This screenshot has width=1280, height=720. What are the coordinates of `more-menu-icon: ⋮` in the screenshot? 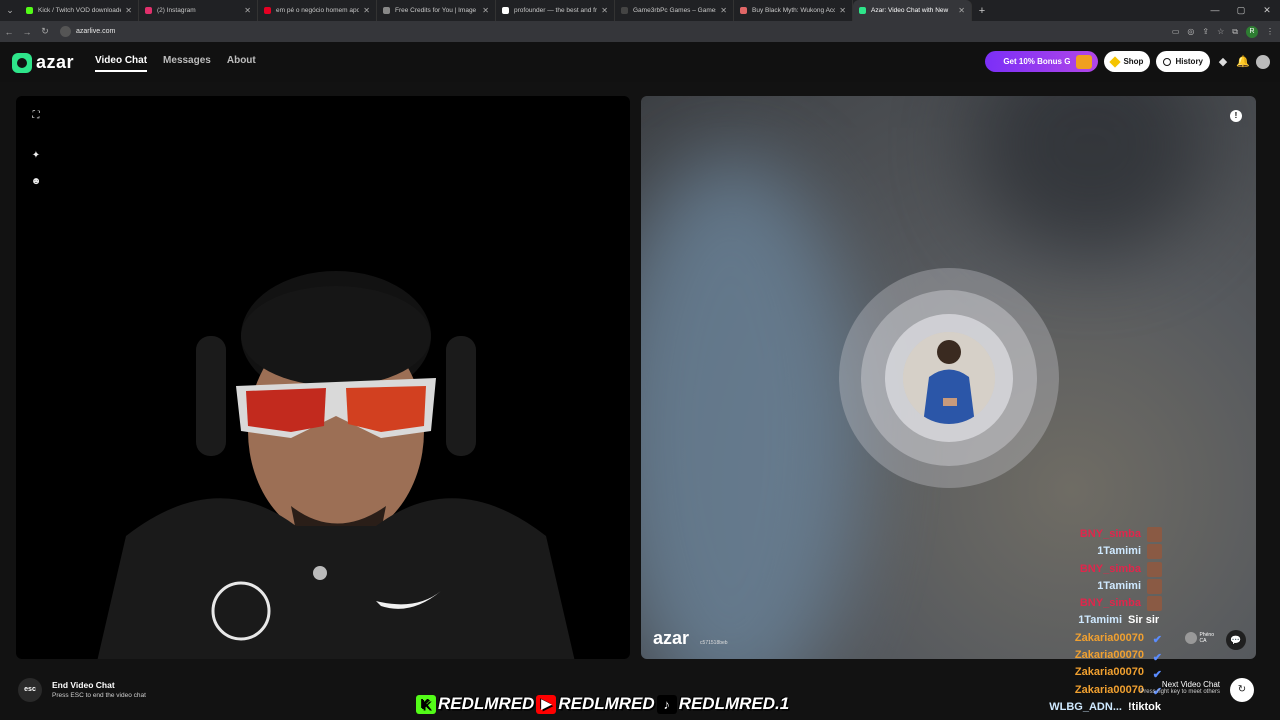 It's located at (1270, 31).